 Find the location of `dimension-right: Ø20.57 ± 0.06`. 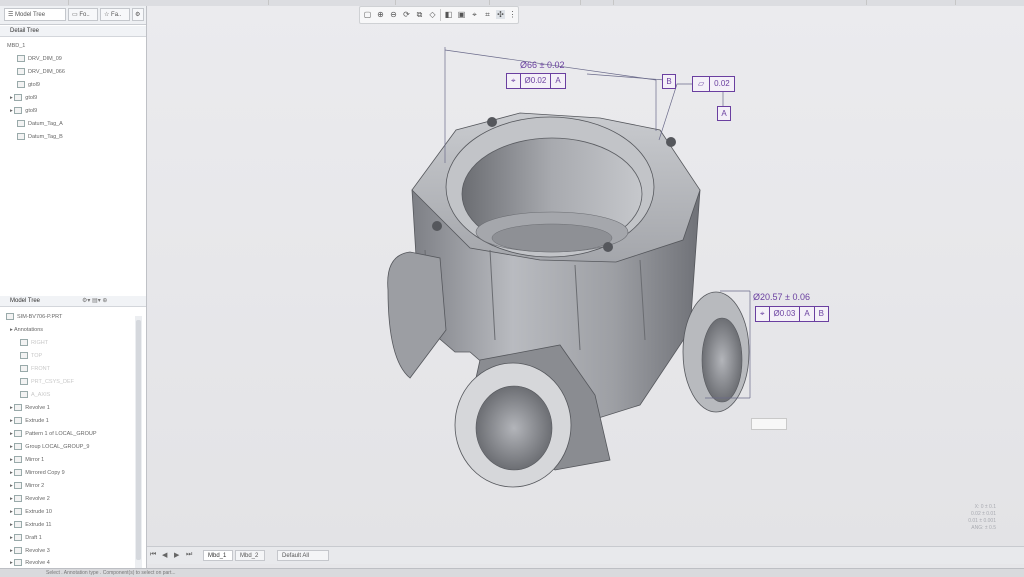

dimension-right: Ø20.57 ± 0.06 is located at coordinates (781, 297).